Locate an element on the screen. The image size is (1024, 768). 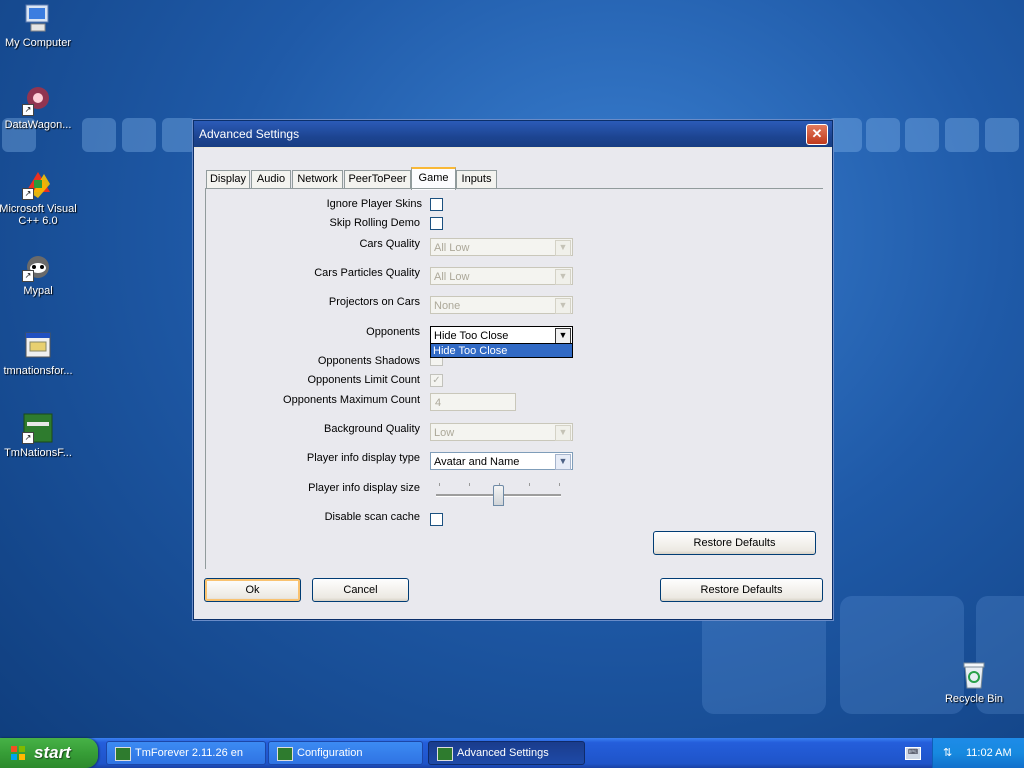
projectors-on-cars-label: Projectors on Cars is located at coordinates (374, 302).